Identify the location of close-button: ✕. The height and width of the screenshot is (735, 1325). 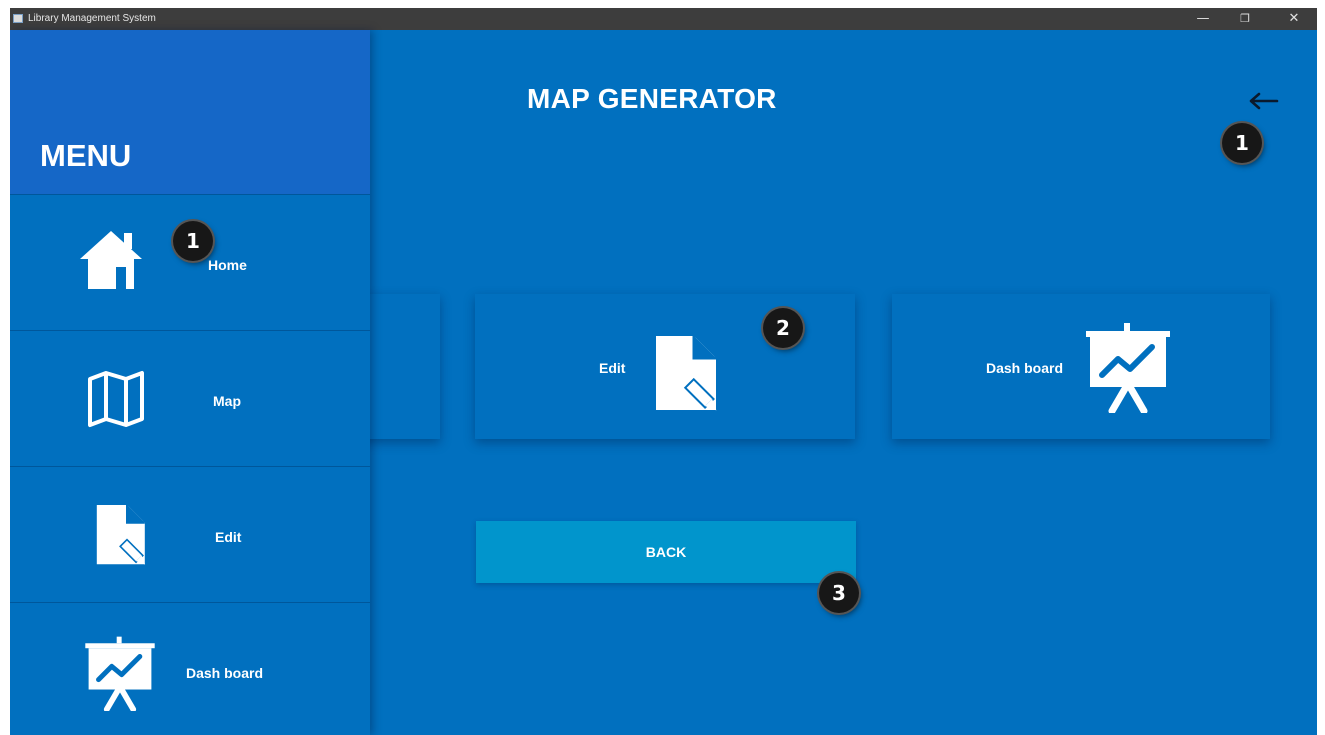
(1294, 19).